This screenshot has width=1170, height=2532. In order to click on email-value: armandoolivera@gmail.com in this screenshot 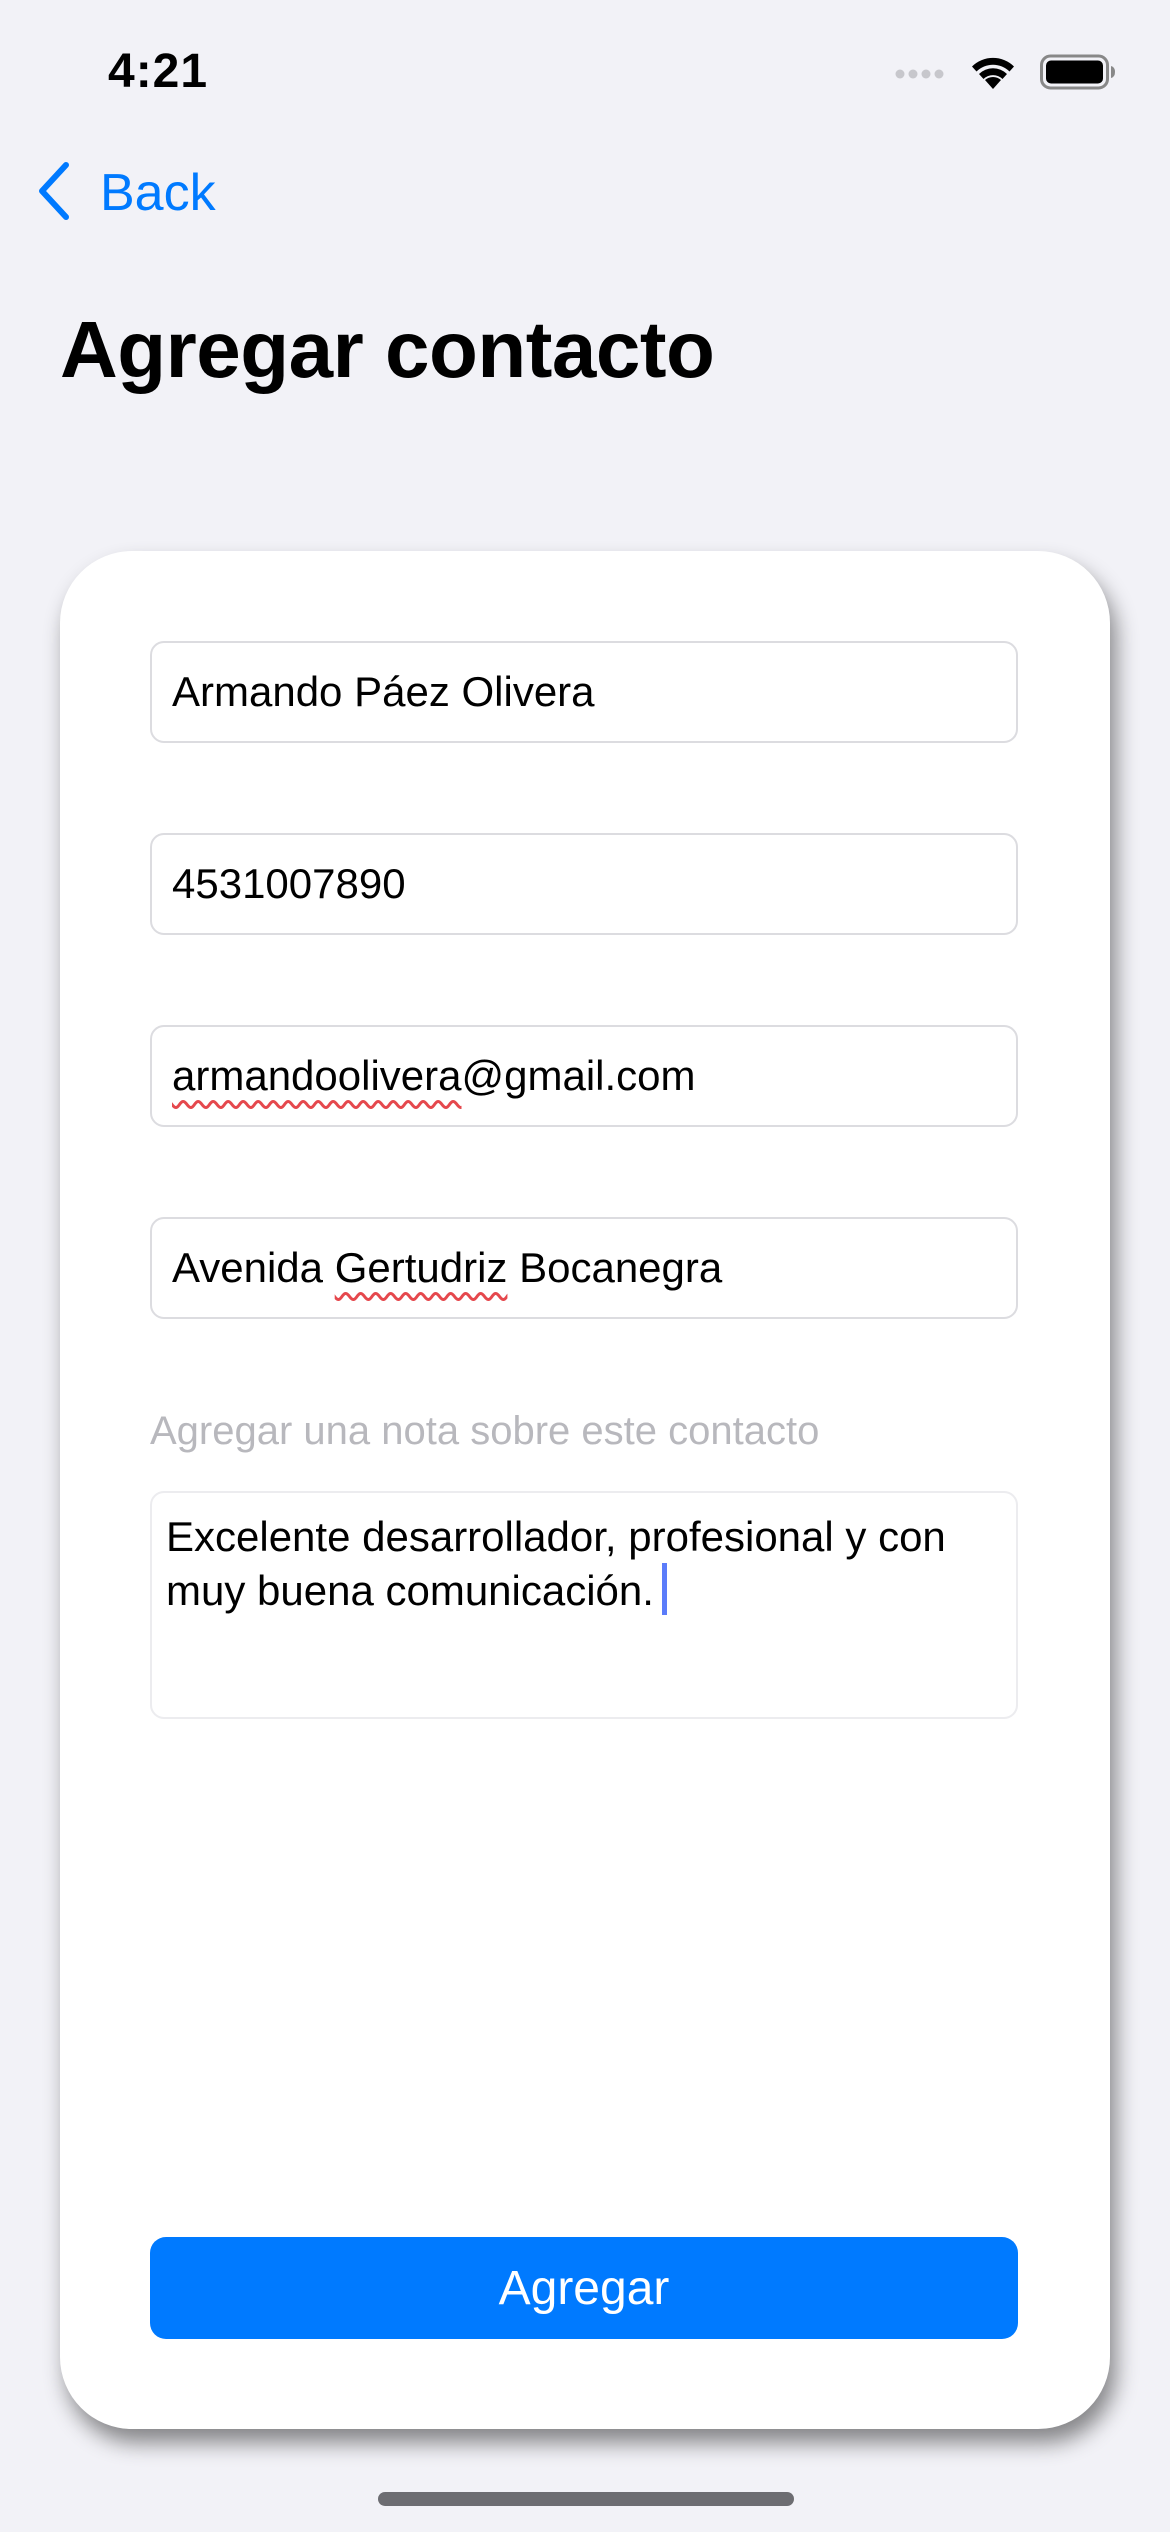, I will do `click(434, 1076)`.